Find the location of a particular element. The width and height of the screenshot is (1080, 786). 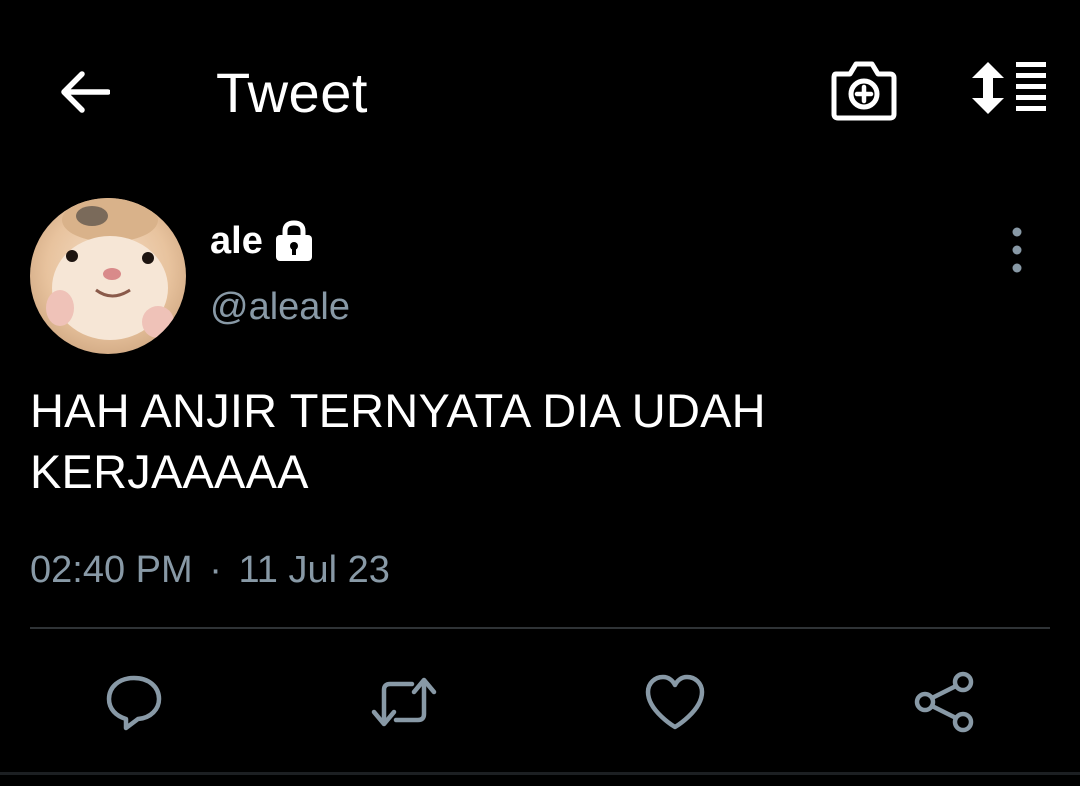

like-button is located at coordinates (675, 702).